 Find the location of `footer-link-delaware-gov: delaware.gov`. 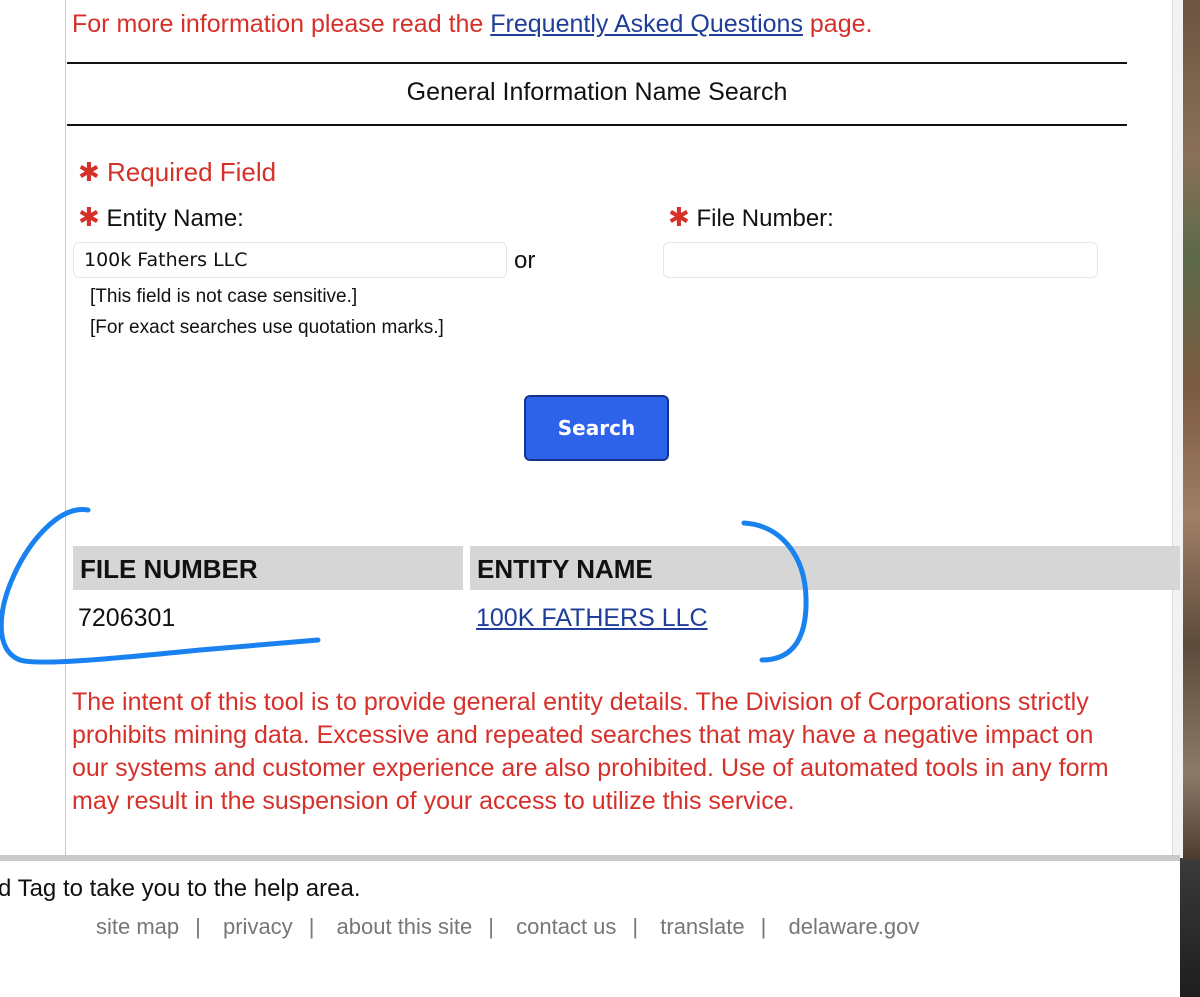

footer-link-delaware-gov: delaware.gov is located at coordinates (853, 926).